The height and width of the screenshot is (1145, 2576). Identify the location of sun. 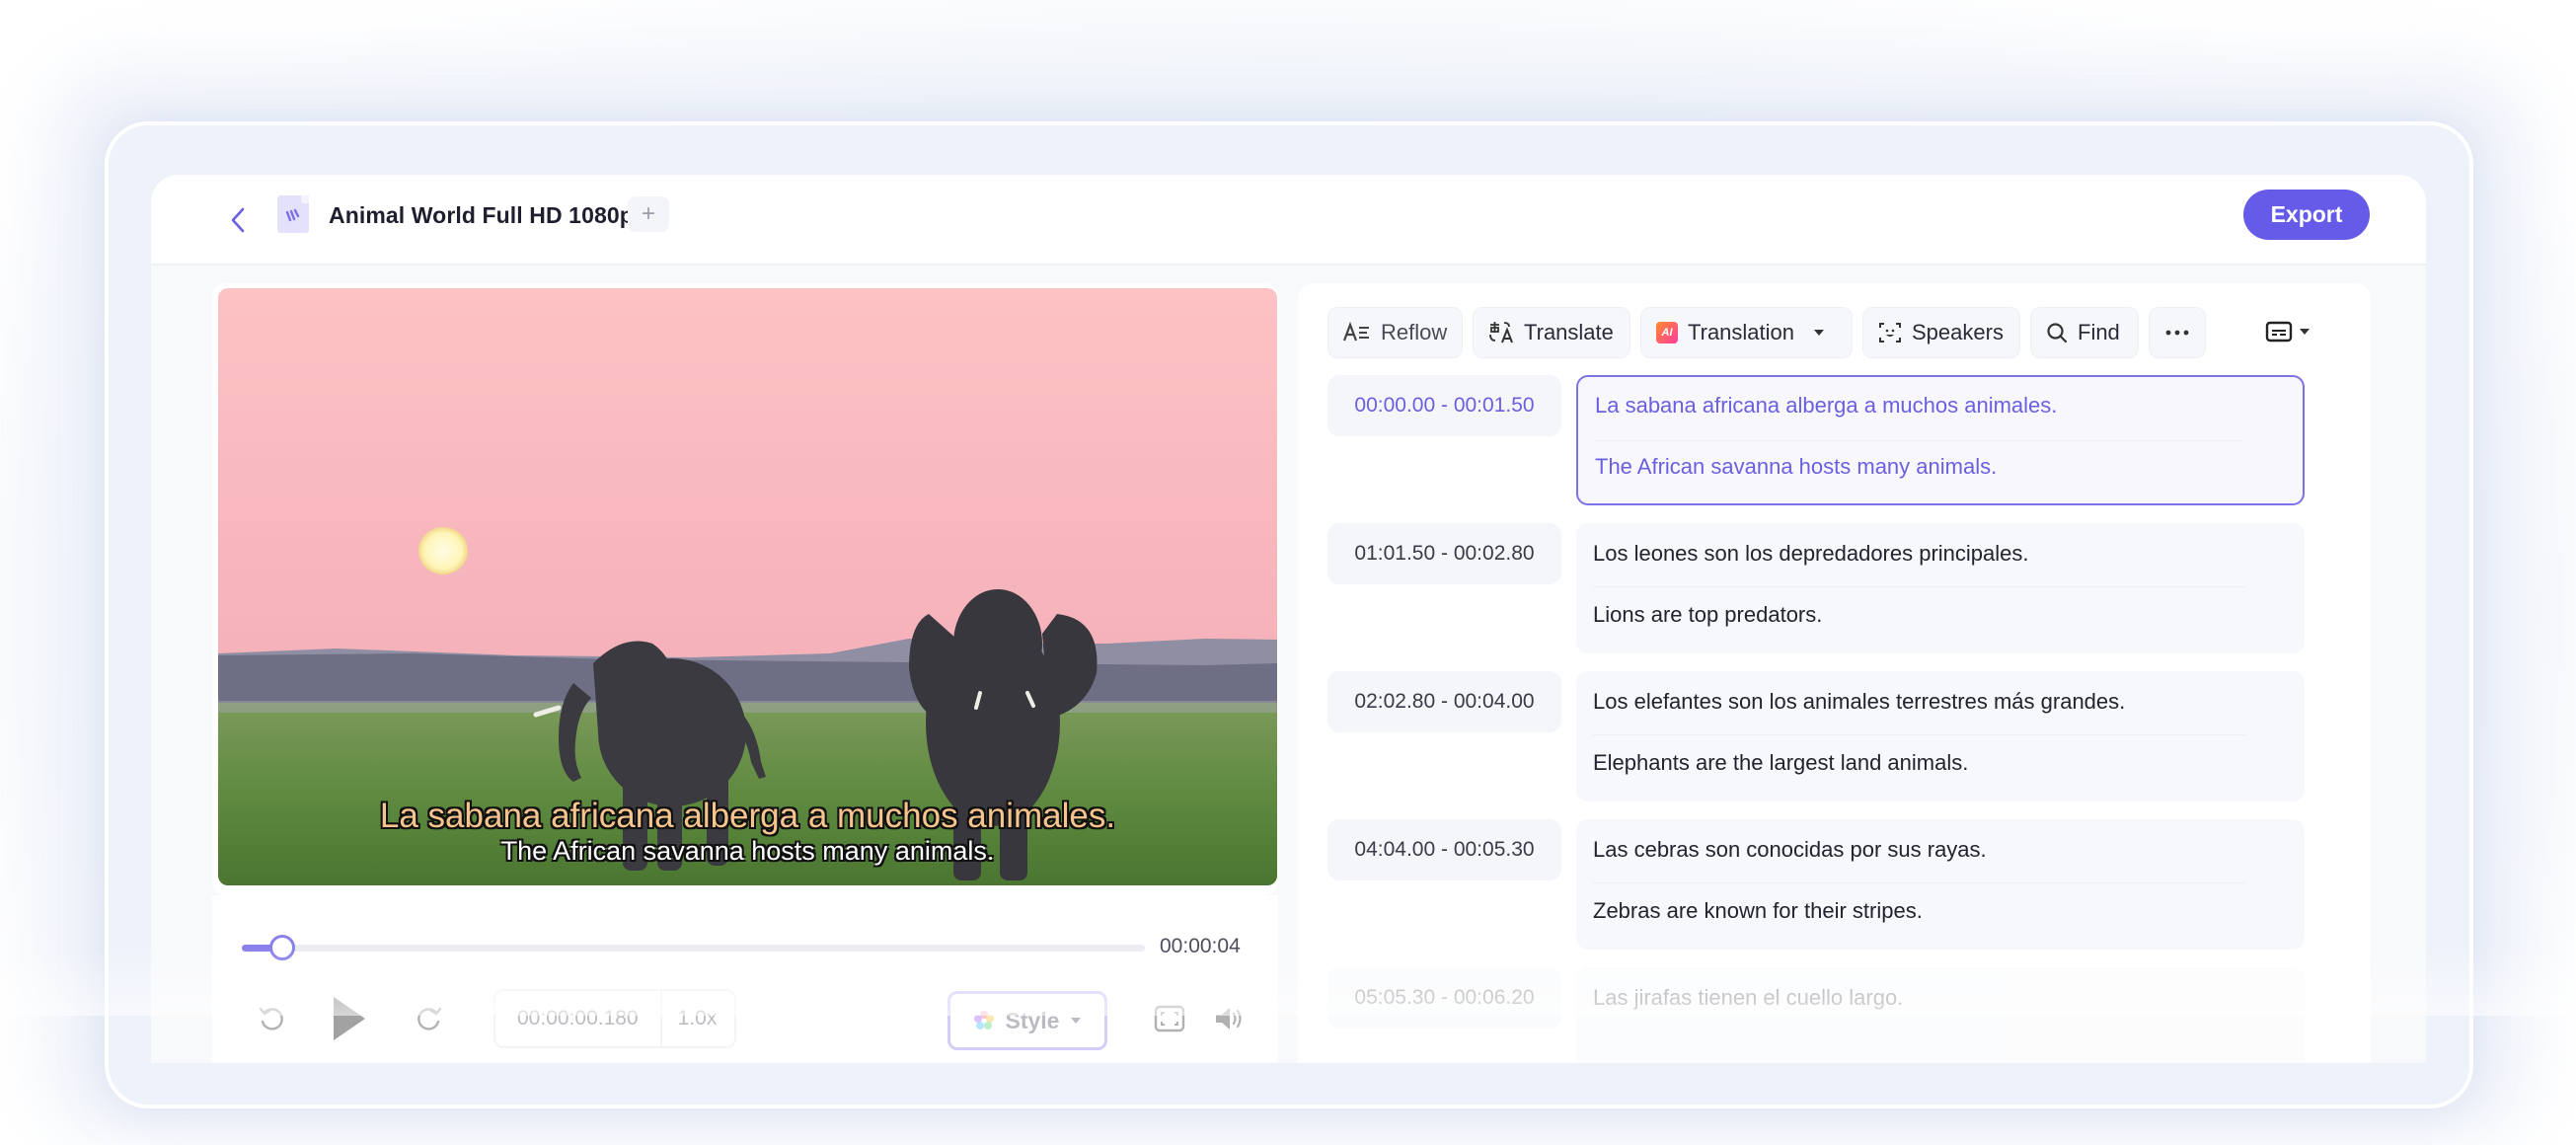
(443, 550).